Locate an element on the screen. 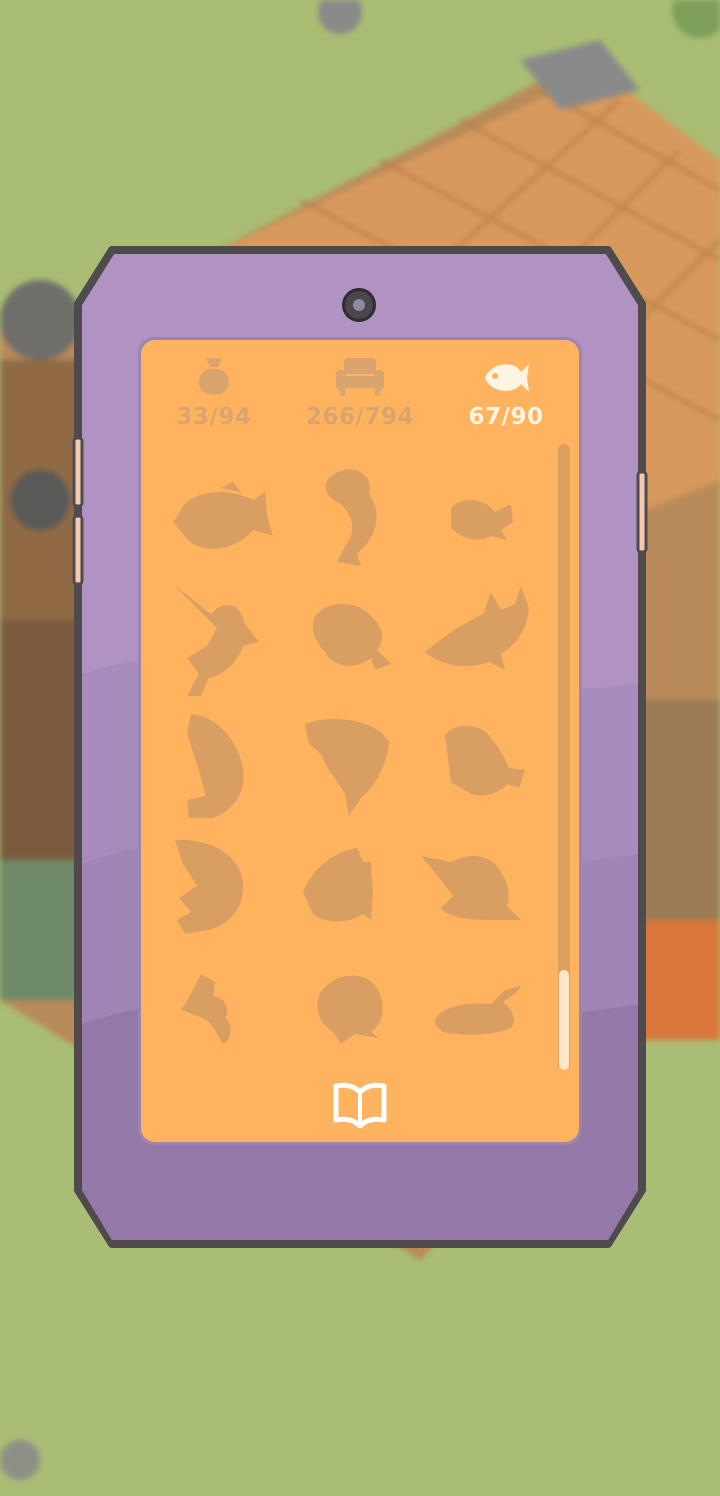 The height and width of the screenshot is (1496, 720). scrollbar-thumb is located at coordinates (564, 1020).